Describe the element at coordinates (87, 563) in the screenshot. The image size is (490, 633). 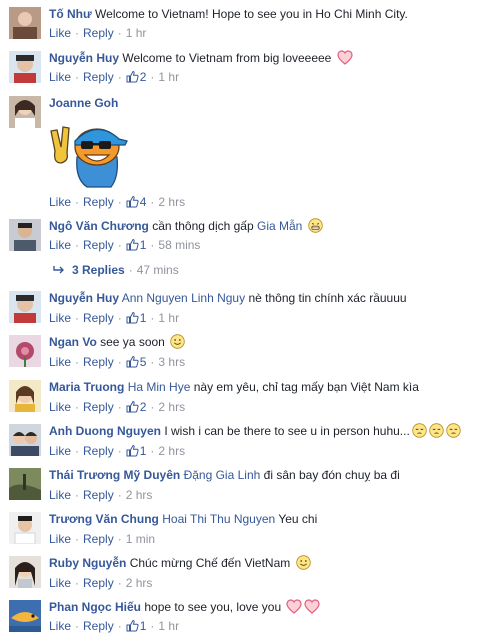
I see `comment-author: Ruby Nguyễn` at that location.